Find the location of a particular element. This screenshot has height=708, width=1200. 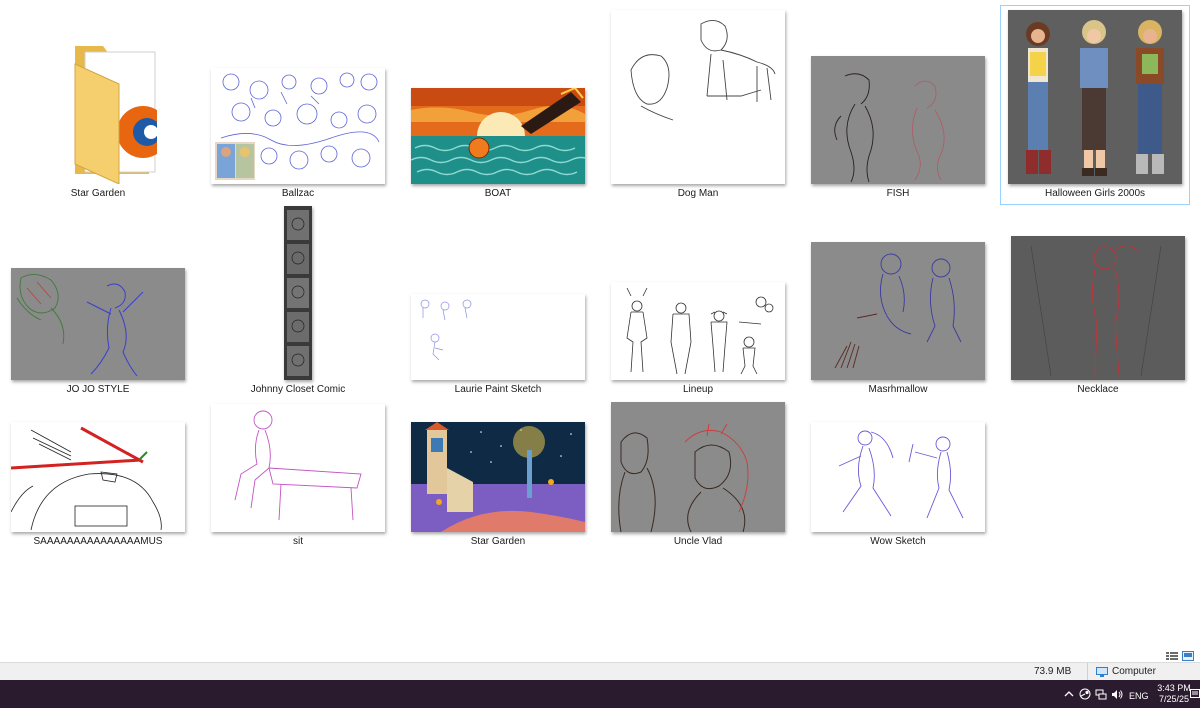

folder-icon is located at coordinates (104, 104).